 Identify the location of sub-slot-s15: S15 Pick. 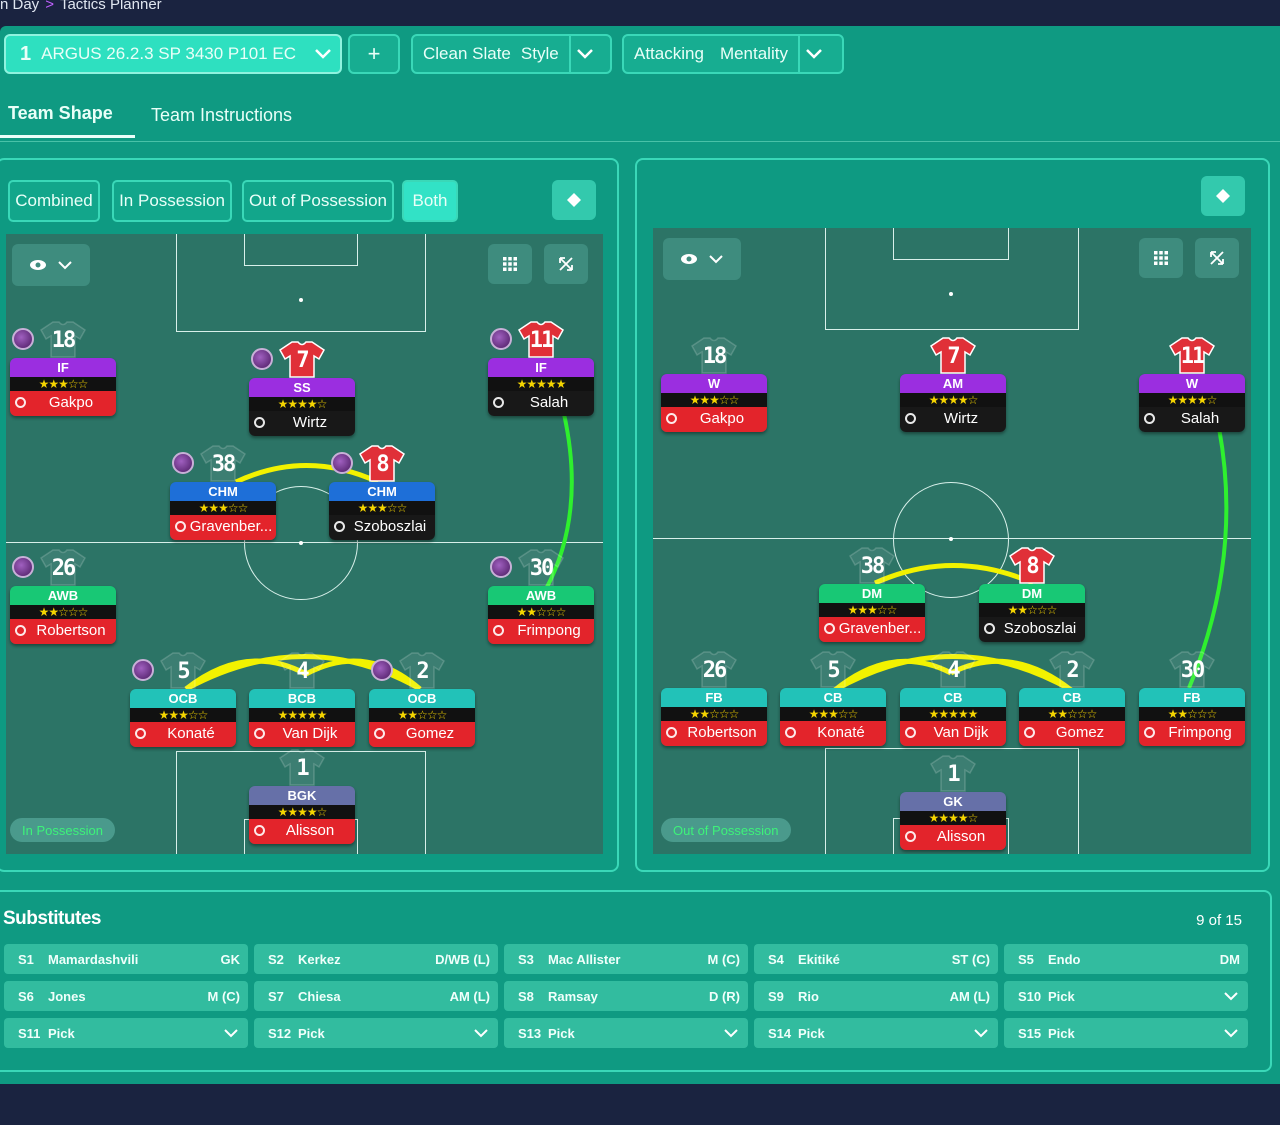
(1126, 1033).